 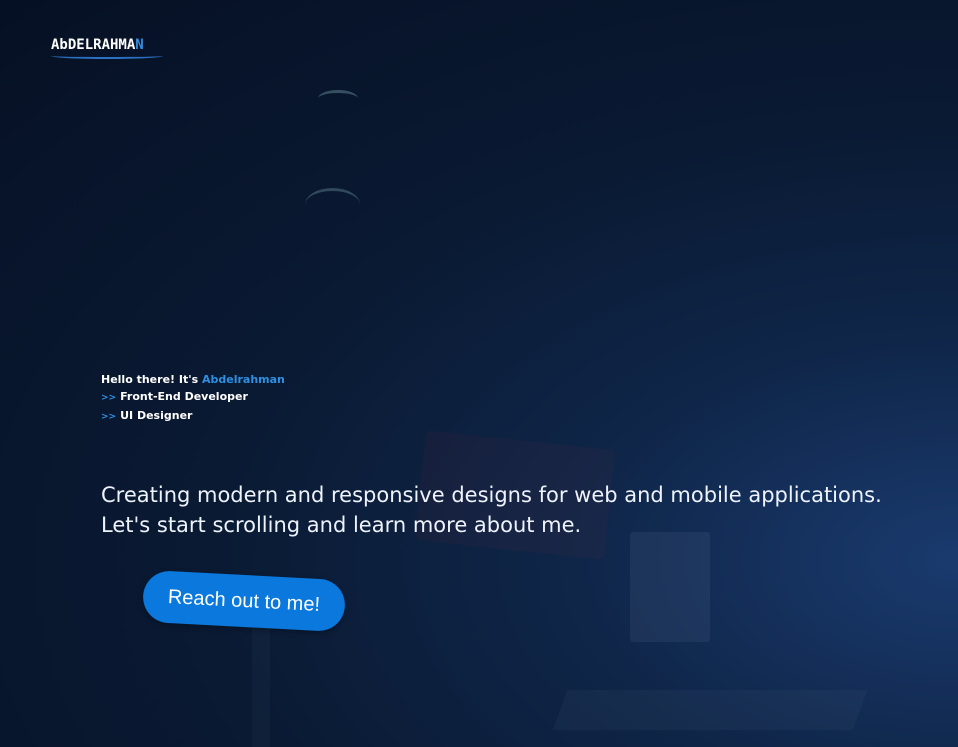 What do you see at coordinates (710, 710) in the screenshot?
I see `background-desk` at bounding box center [710, 710].